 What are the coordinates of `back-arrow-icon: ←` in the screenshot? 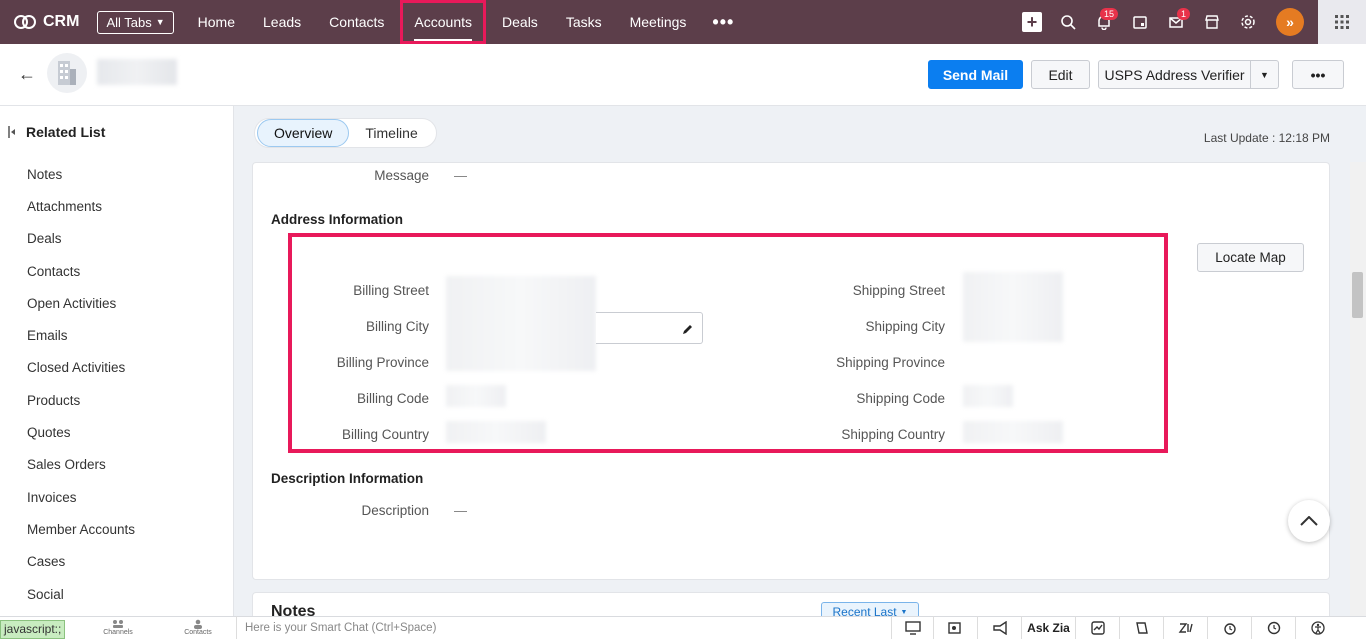 It's located at (27, 74).